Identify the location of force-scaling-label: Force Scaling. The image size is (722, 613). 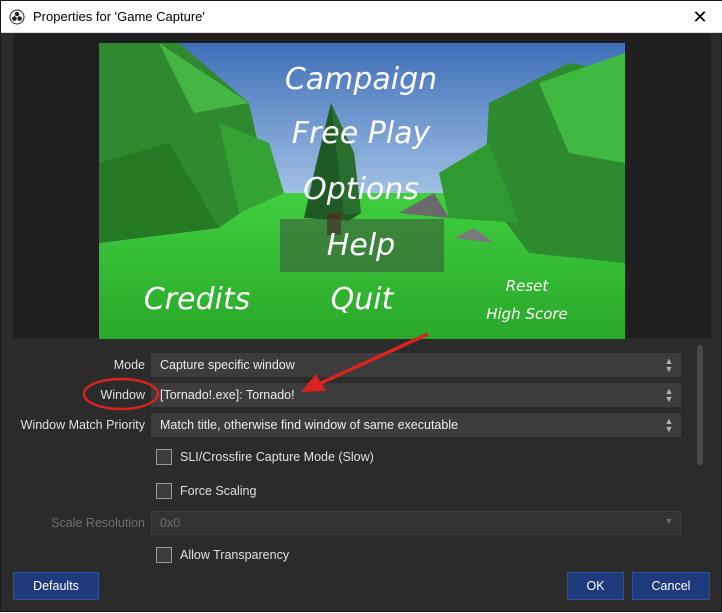
(218, 491).